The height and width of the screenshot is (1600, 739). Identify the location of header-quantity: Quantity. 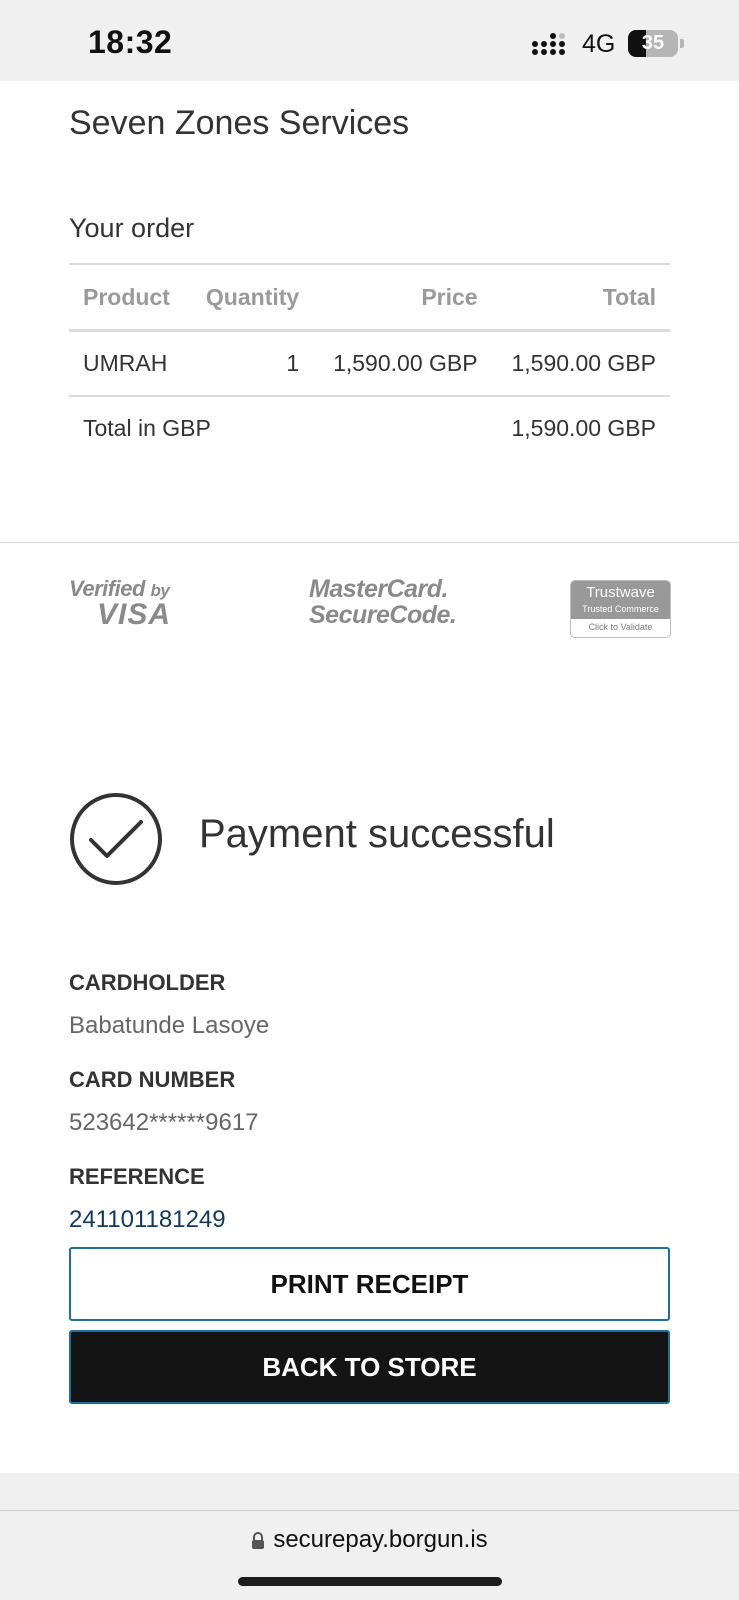
(250, 297).